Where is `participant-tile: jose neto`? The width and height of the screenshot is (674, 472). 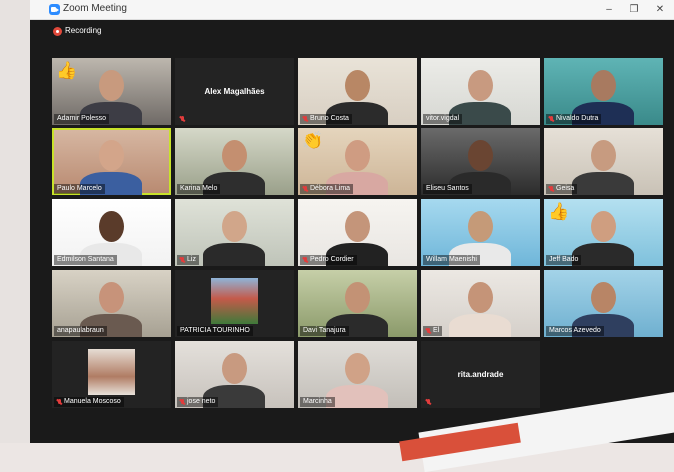
participant-tile: jose neto is located at coordinates (234, 374).